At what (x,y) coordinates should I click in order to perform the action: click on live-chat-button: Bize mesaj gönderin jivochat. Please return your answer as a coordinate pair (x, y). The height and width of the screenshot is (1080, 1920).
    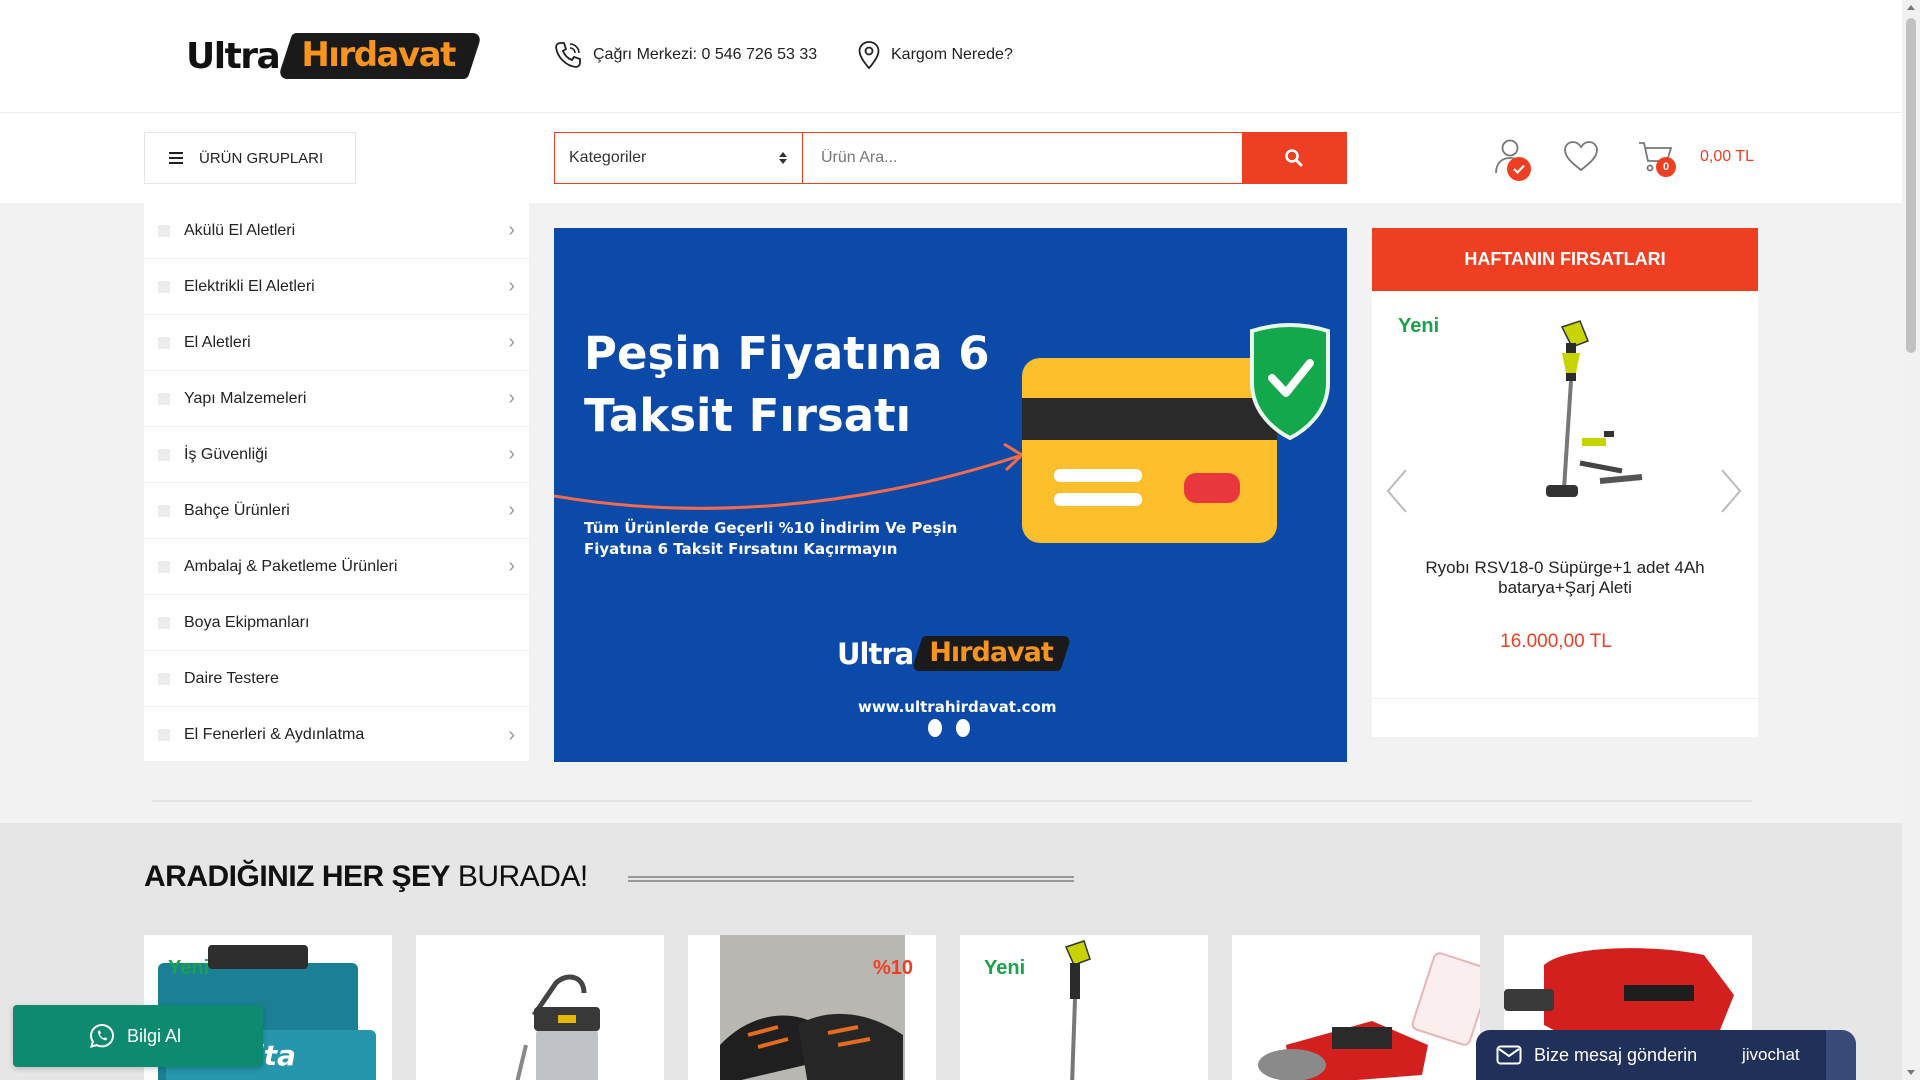
    Looking at the image, I should click on (1666, 1055).